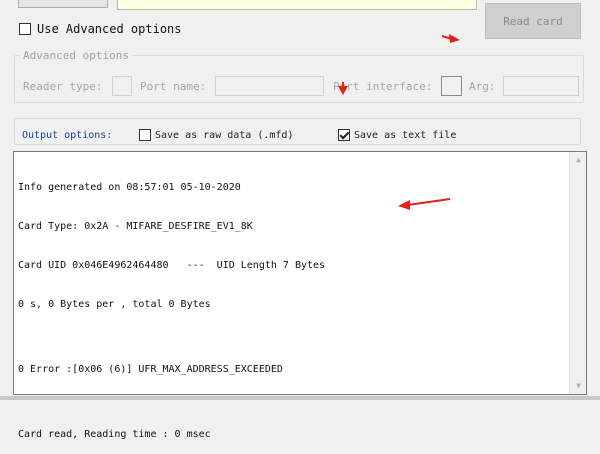  Describe the element at coordinates (343, 88) in the screenshot. I see `annotation-arrow-save-text` at that location.